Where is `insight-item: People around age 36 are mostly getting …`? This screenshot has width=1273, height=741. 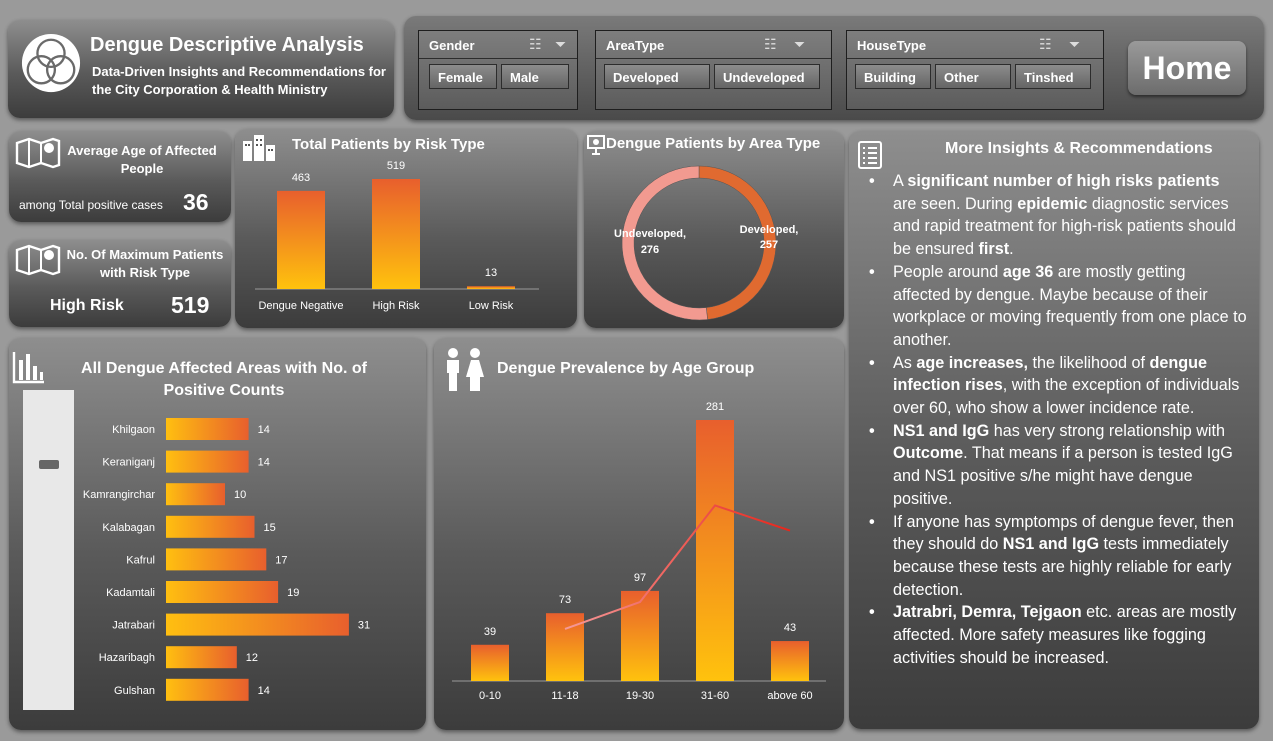 insight-item: People around age 36 are mostly getting … is located at coordinates (1057, 306).